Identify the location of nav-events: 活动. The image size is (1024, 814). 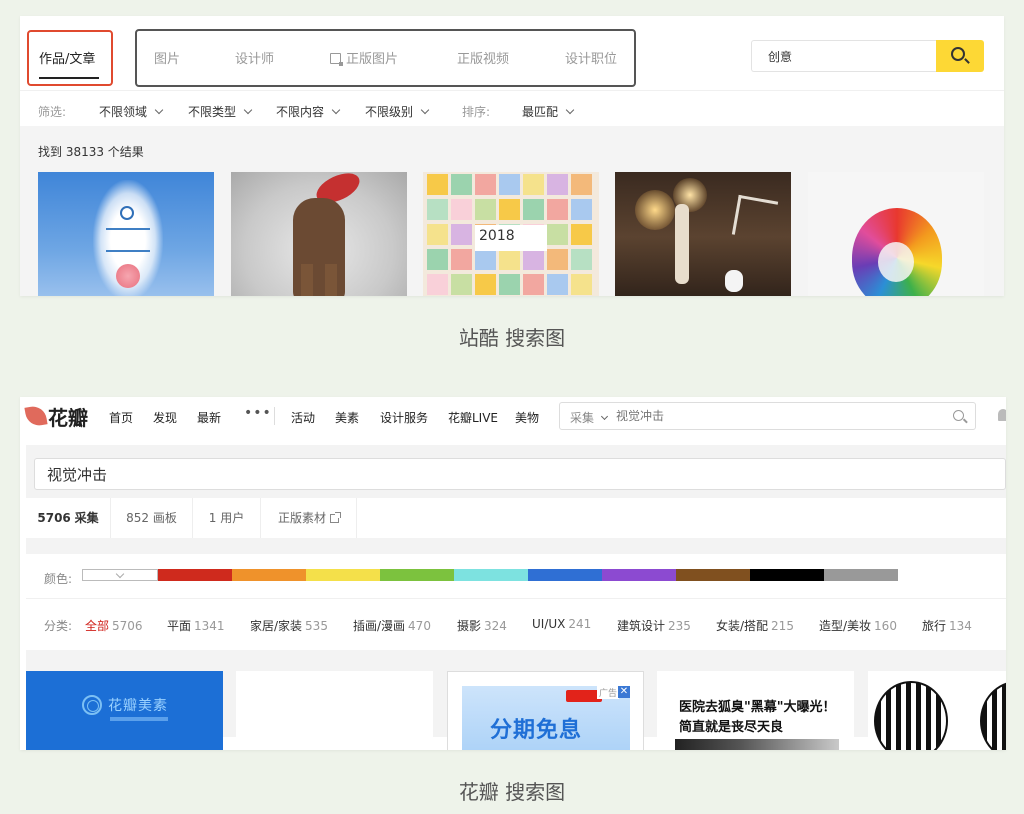
(303, 417).